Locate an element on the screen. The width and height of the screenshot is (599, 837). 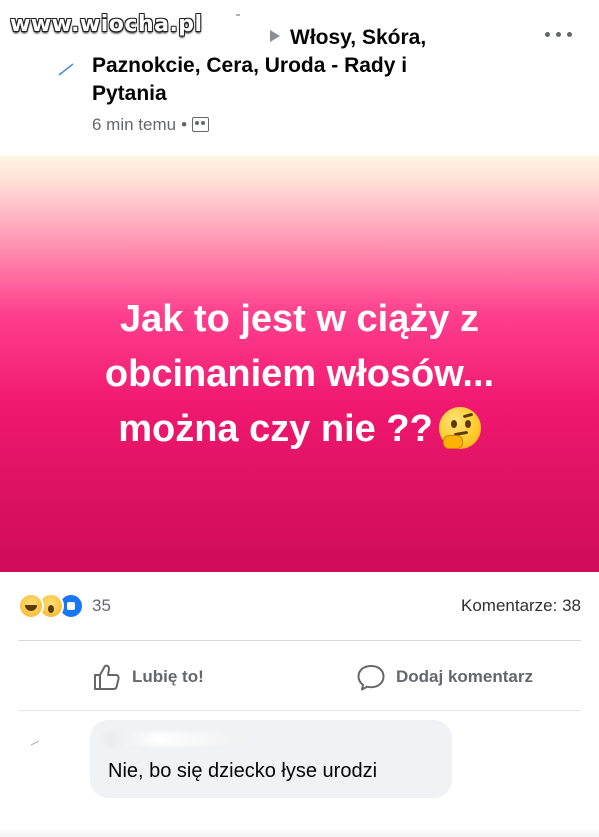
comment-button: Dodaj komentarz is located at coordinates (444, 677).